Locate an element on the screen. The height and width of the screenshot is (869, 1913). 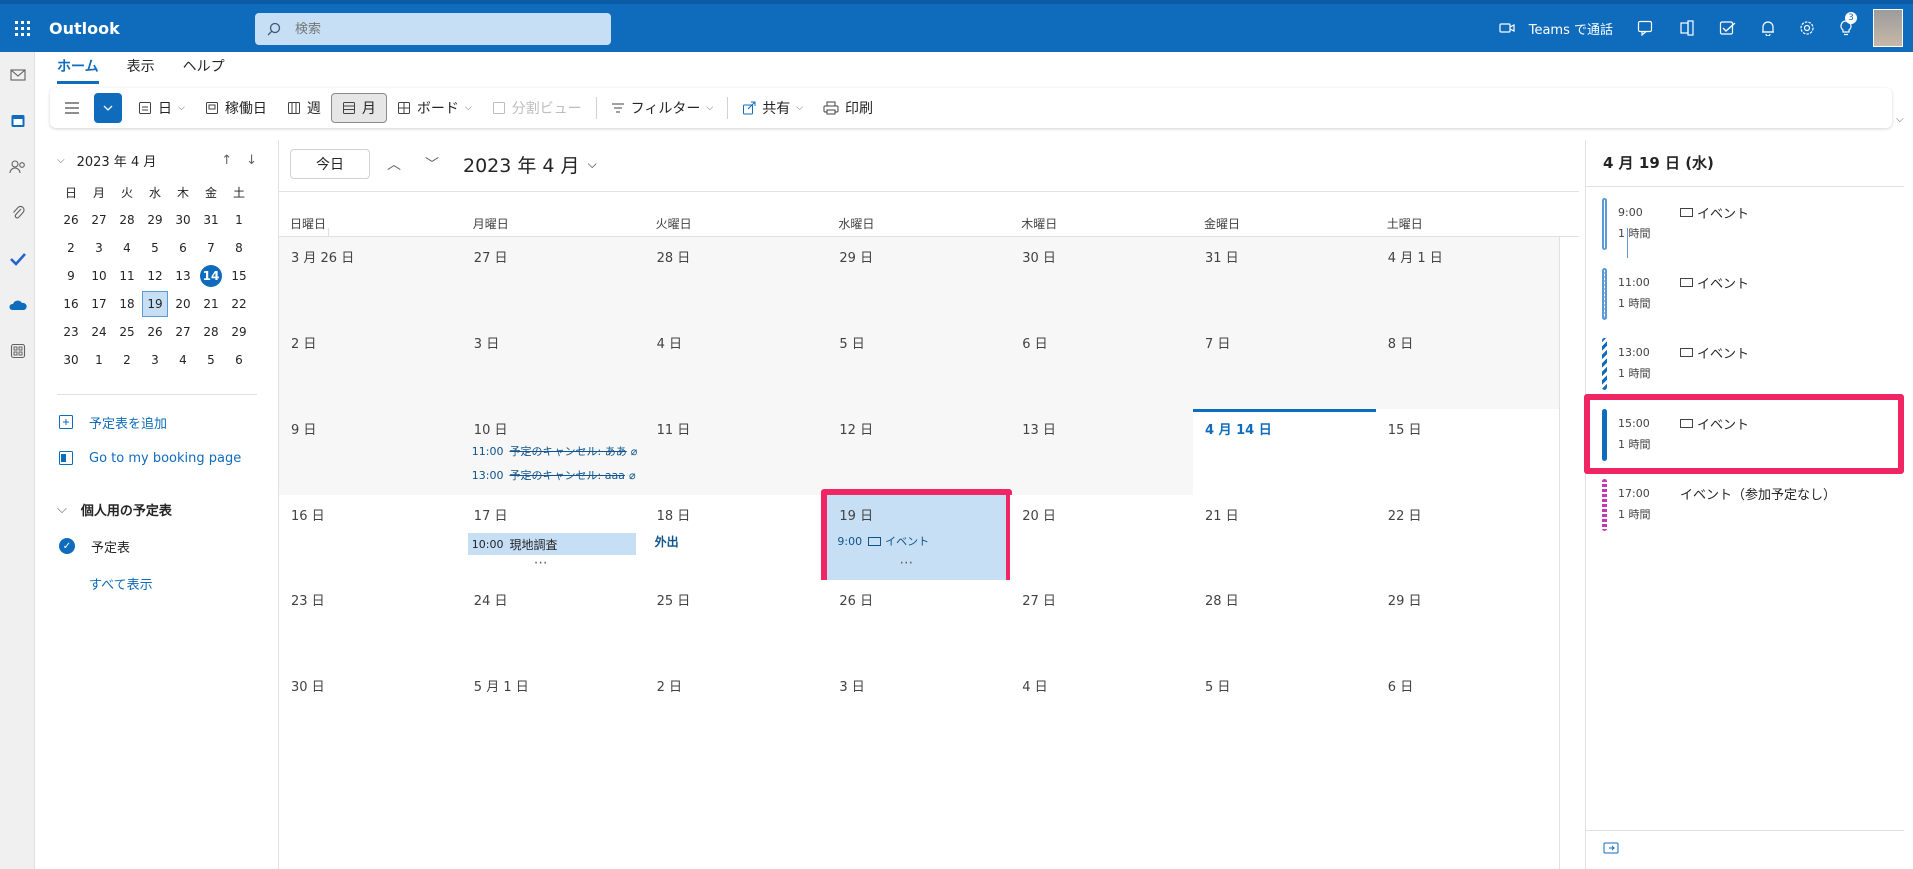
mini-day: 2 is located at coordinates (127, 360).